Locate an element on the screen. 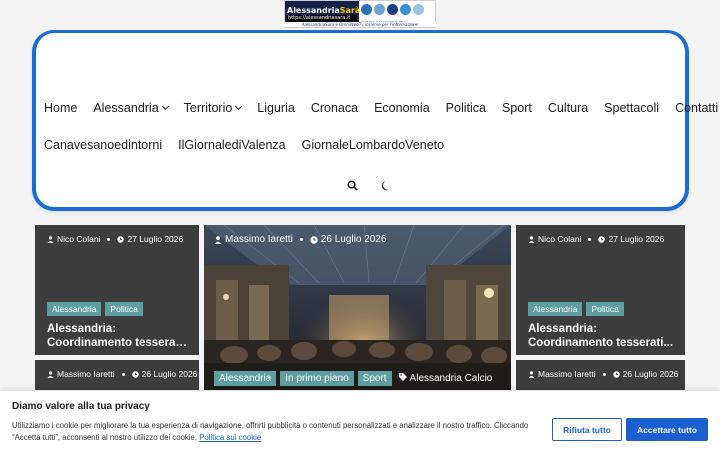 This screenshot has height=450, width=720. nav-label: Economia is located at coordinates (402, 108).